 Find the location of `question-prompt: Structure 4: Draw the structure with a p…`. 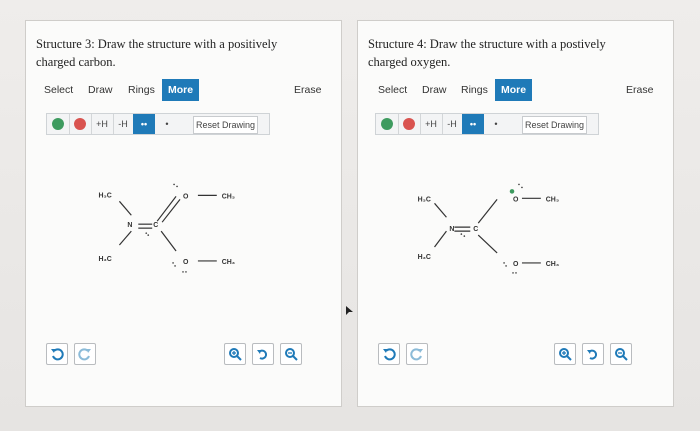

question-prompt: Structure 4: Draw the structure with a p… is located at coordinates (487, 53).